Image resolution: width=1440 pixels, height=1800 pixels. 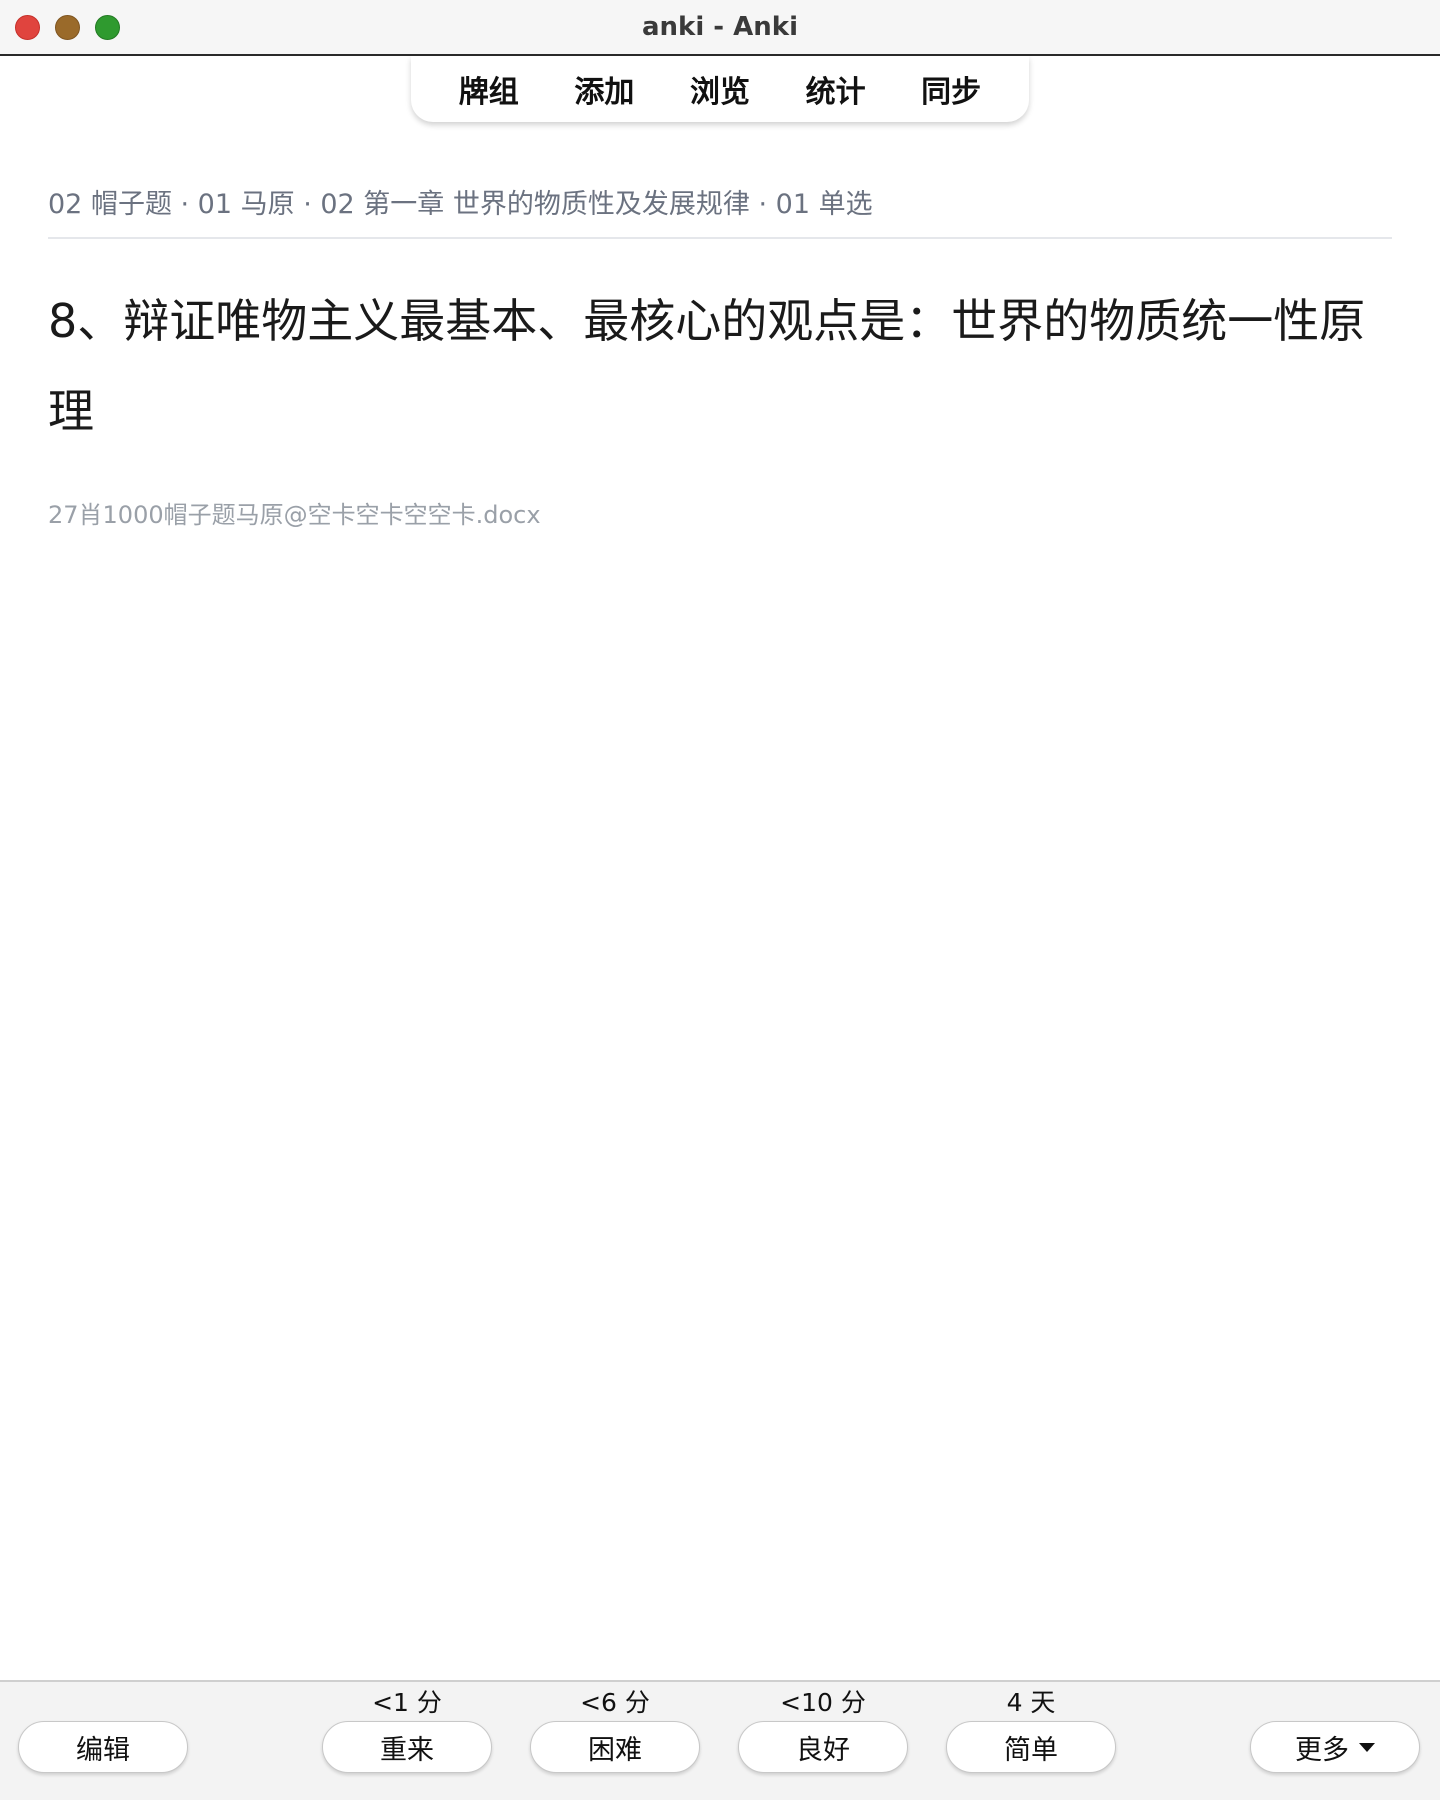 I want to click on good-button: 良好, so click(x=823, y=1747).